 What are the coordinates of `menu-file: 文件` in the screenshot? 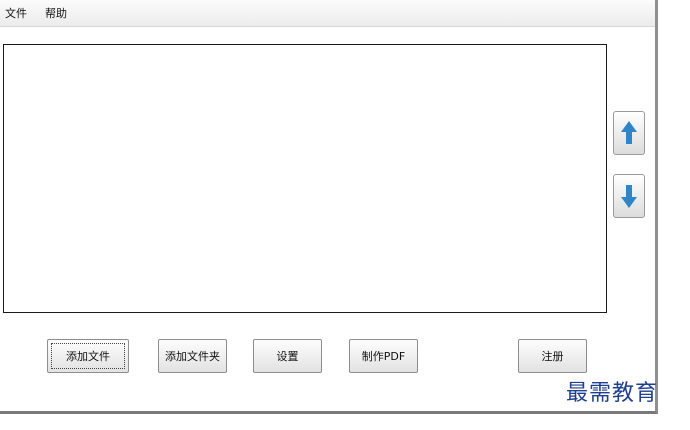 It's located at (16, 14).